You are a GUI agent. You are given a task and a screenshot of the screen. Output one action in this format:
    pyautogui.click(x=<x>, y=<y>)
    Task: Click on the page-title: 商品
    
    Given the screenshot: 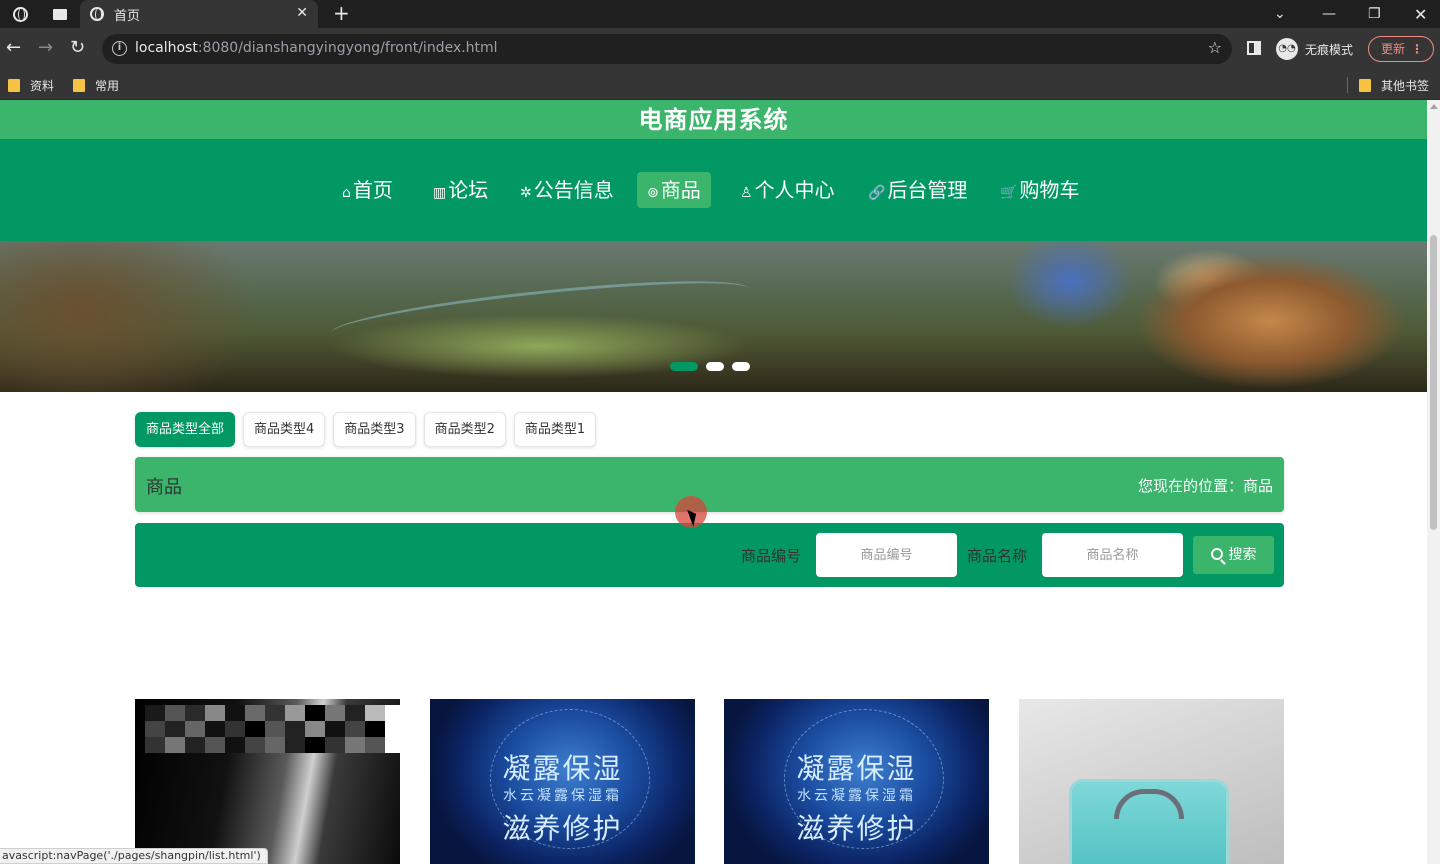 What is the action you would take?
    pyautogui.click(x=164, y=487)
    